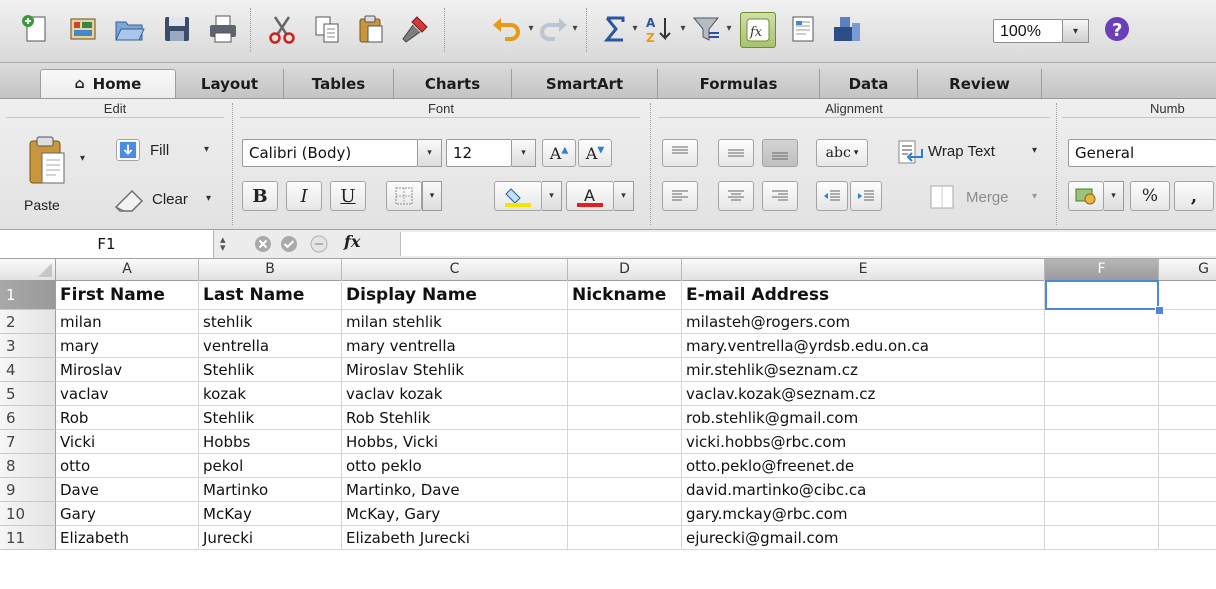 The height and width of the screenshot is (589, 1216). I want to click on cell: Hobbs, so click(270, 442).